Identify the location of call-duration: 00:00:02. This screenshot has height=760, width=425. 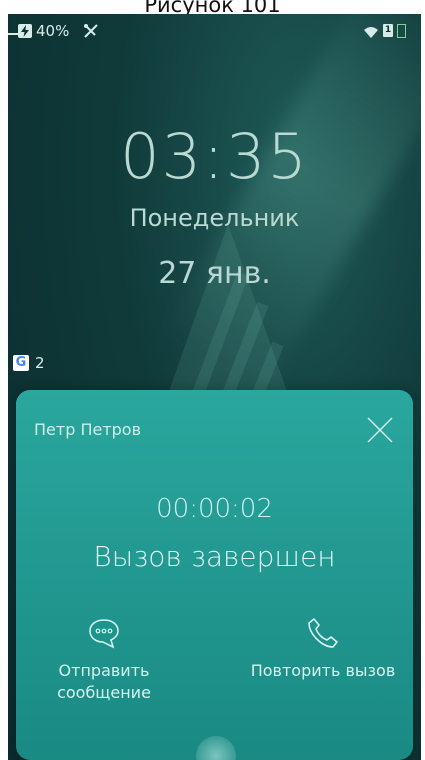
(214, 509).